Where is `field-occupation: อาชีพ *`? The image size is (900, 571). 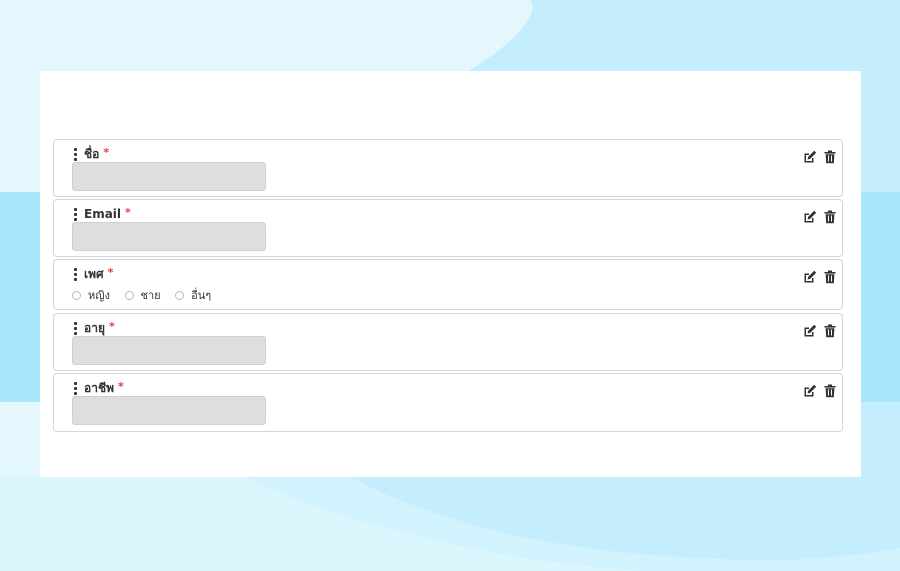 field-occupation: อาชีพ * is located at coordinates (448, 402).